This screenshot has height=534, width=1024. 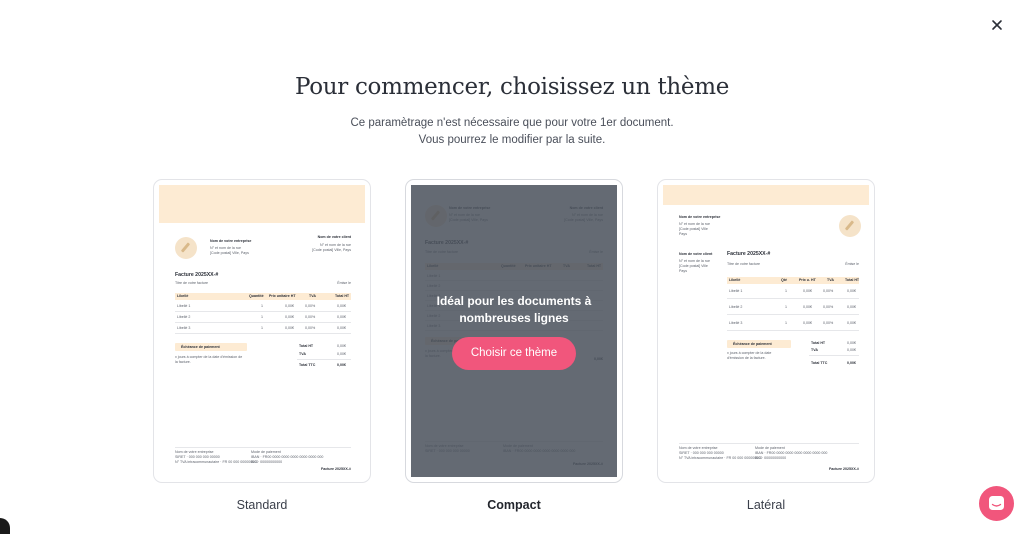 What do you see at coordinates (807, 280) in the screenshot?
I see `col-unit: Prix u. HT` at bounding box center [807, 280].